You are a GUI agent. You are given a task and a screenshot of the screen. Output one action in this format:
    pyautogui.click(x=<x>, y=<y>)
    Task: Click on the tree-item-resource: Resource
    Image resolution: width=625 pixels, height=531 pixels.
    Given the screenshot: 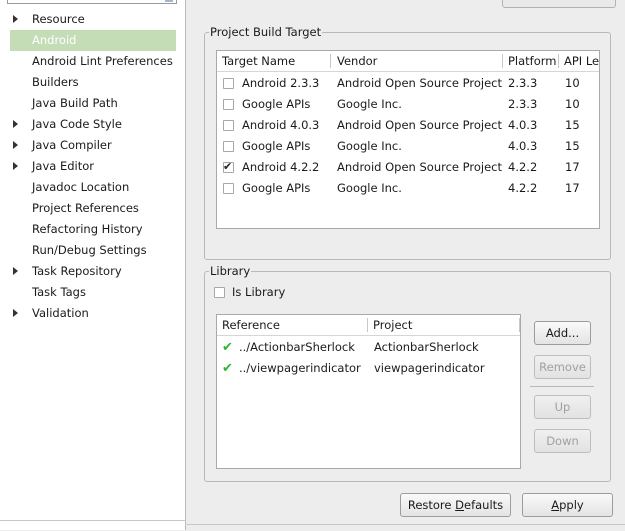 What is the action you would take?
    pyautogui.click(x=93, y=19)
    